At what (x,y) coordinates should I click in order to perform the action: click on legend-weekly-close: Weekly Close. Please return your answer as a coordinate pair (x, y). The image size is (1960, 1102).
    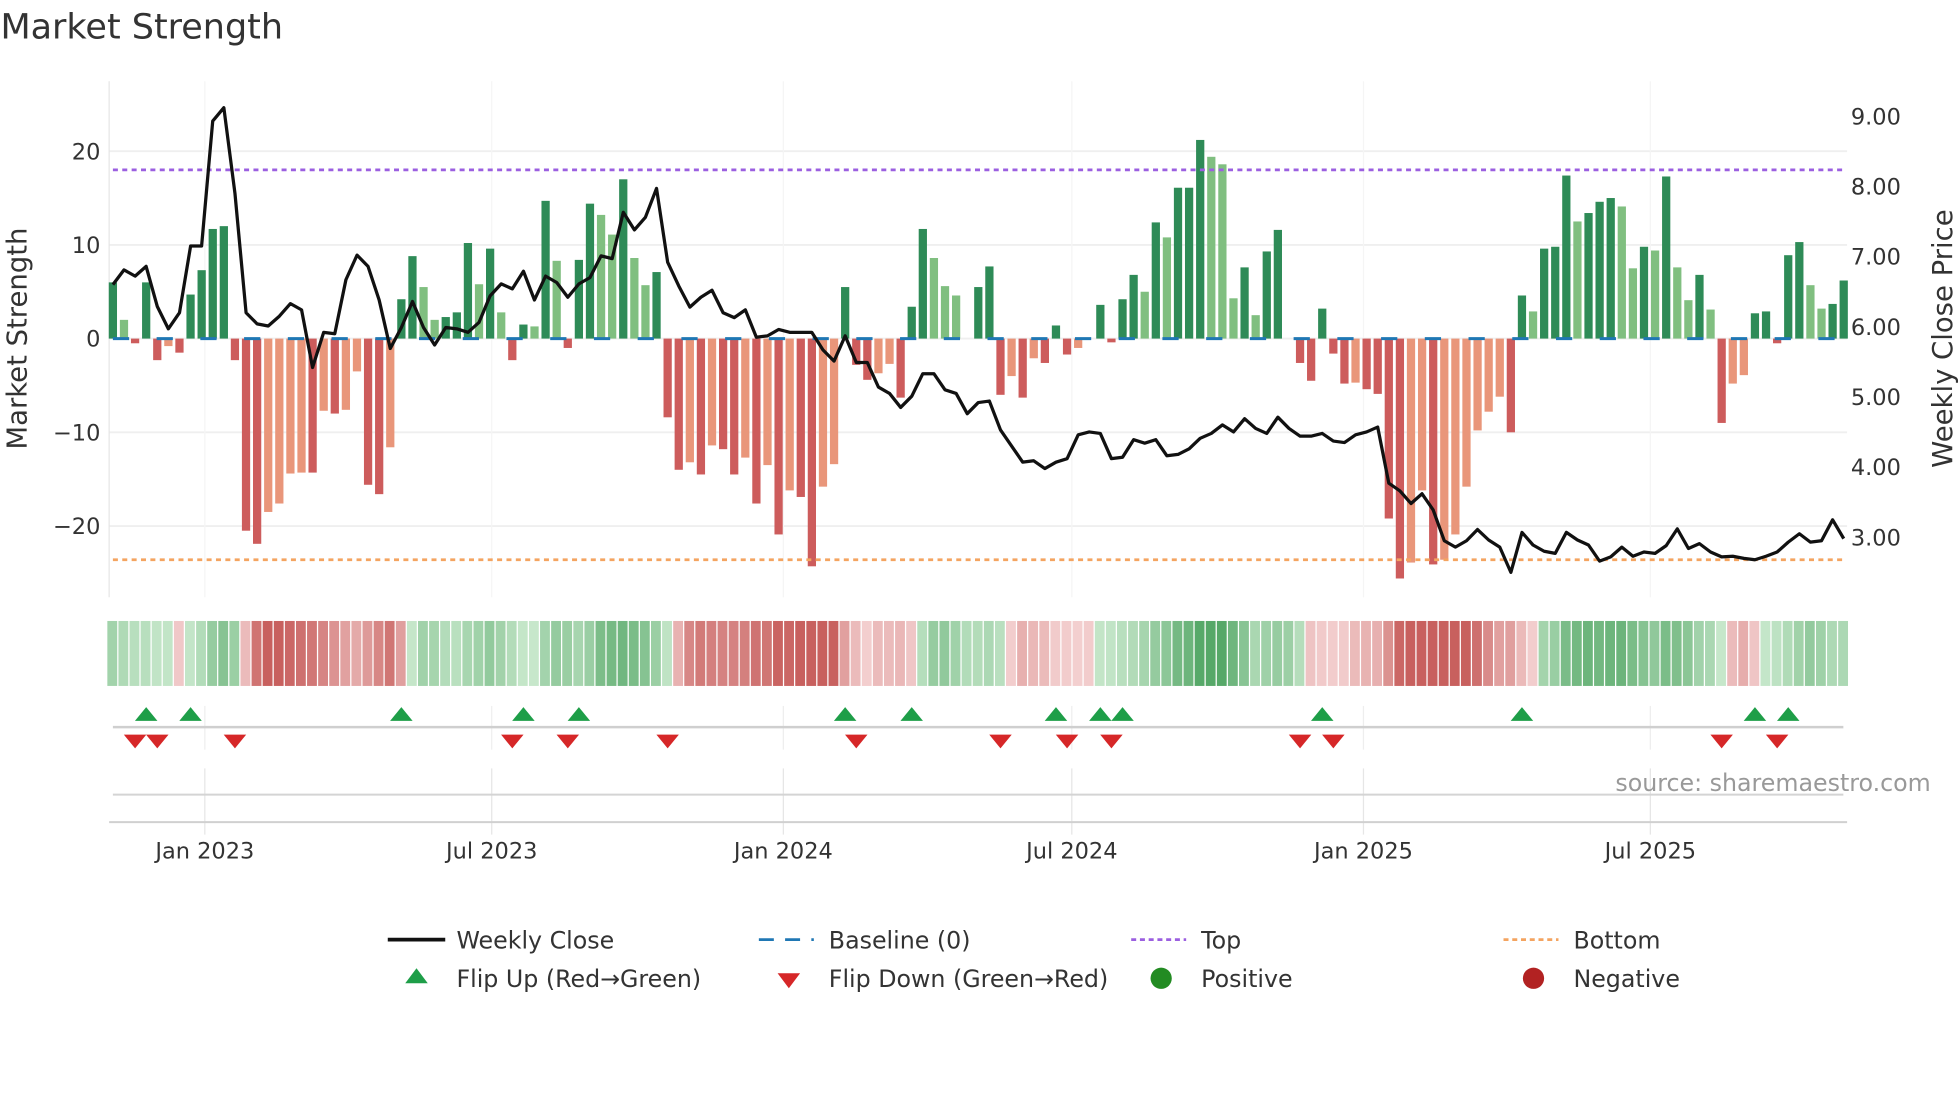
    Looking at the image, I should click on (535, 940).